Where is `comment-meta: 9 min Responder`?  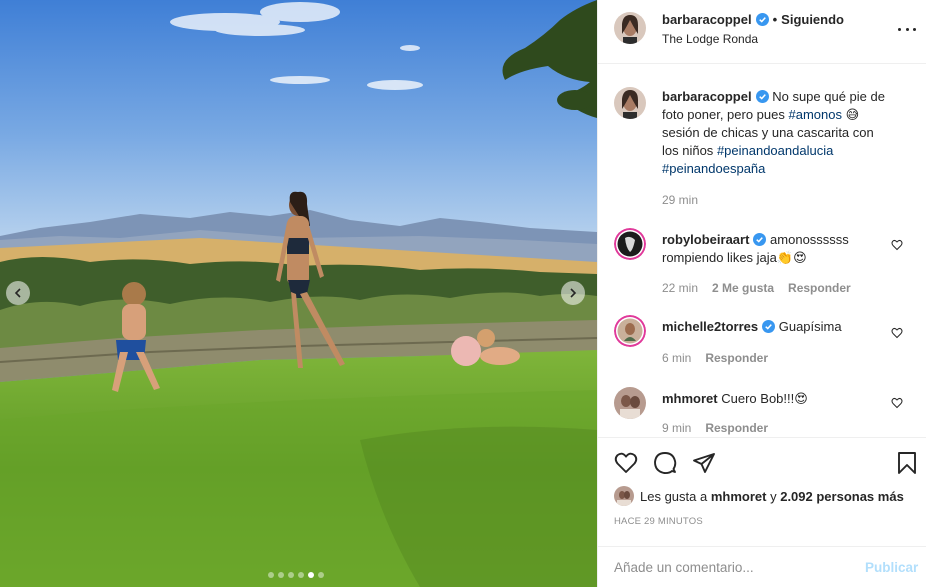
comment-meta: 9 min Responder is located at coordinates (715, 428).